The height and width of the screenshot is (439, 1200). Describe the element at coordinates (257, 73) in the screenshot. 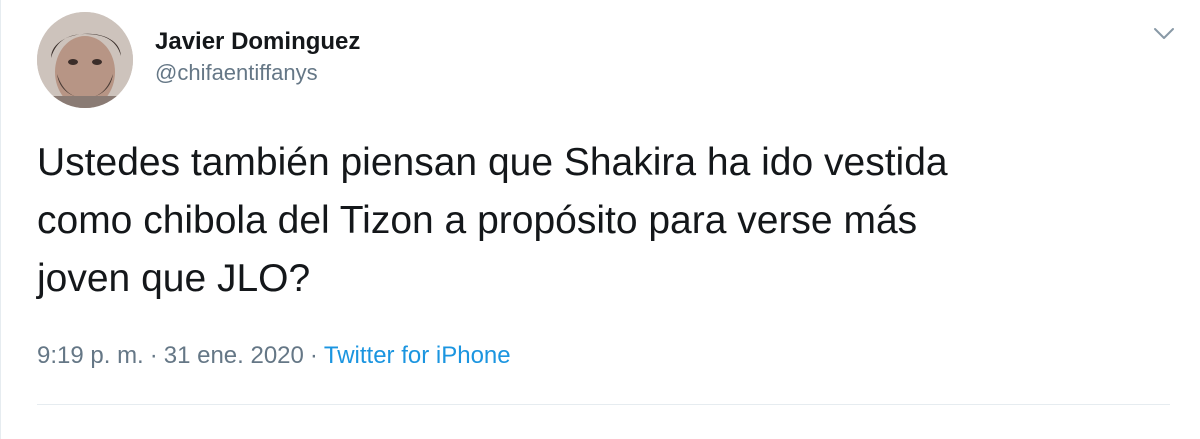

I see `handle: @chifaentiffanys` at that location.